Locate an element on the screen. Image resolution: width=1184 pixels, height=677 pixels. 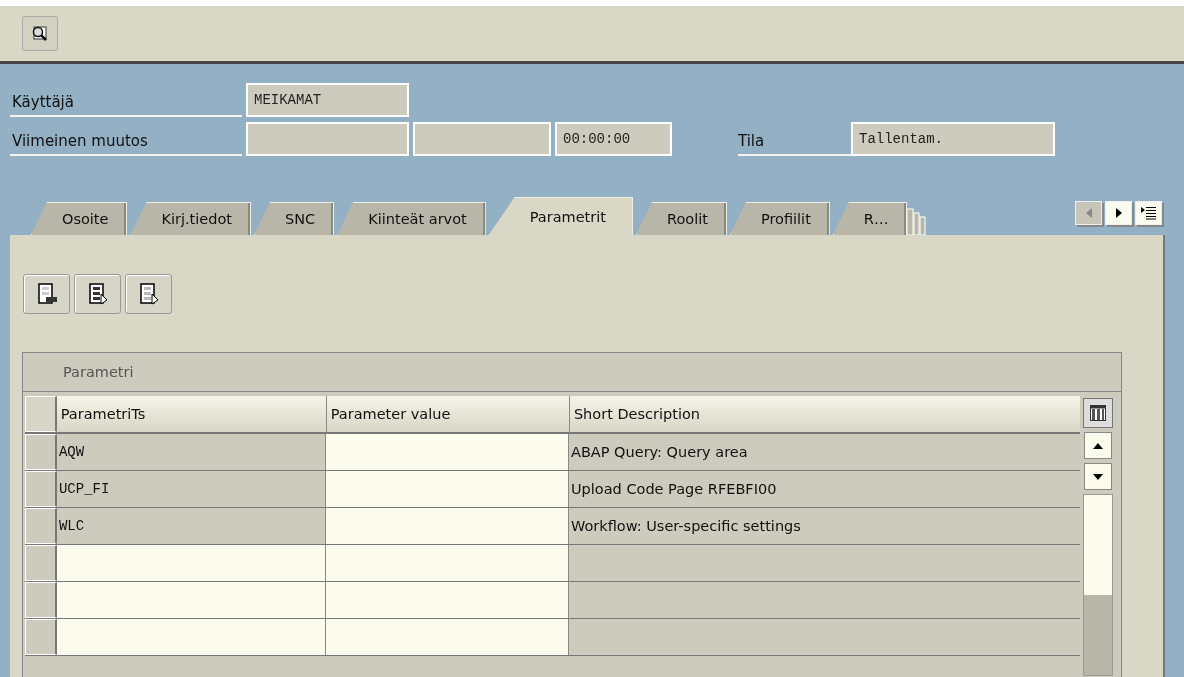
table-cell: UCP_FI is located at coordinates (191, 489).